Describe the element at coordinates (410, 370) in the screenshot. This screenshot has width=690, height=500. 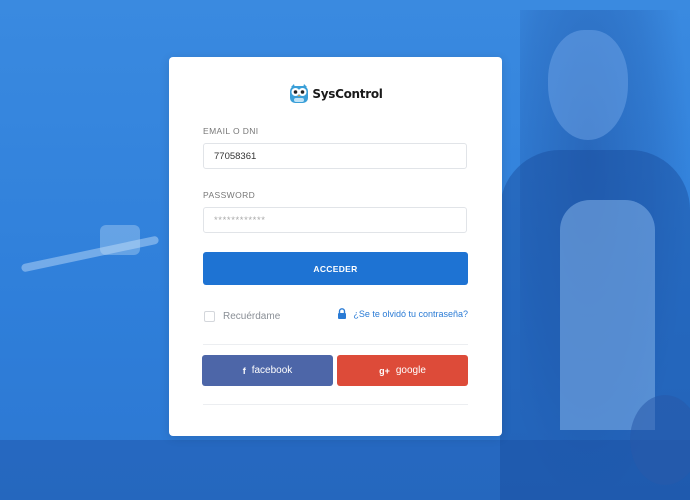
I see `google-label: google` at that location.